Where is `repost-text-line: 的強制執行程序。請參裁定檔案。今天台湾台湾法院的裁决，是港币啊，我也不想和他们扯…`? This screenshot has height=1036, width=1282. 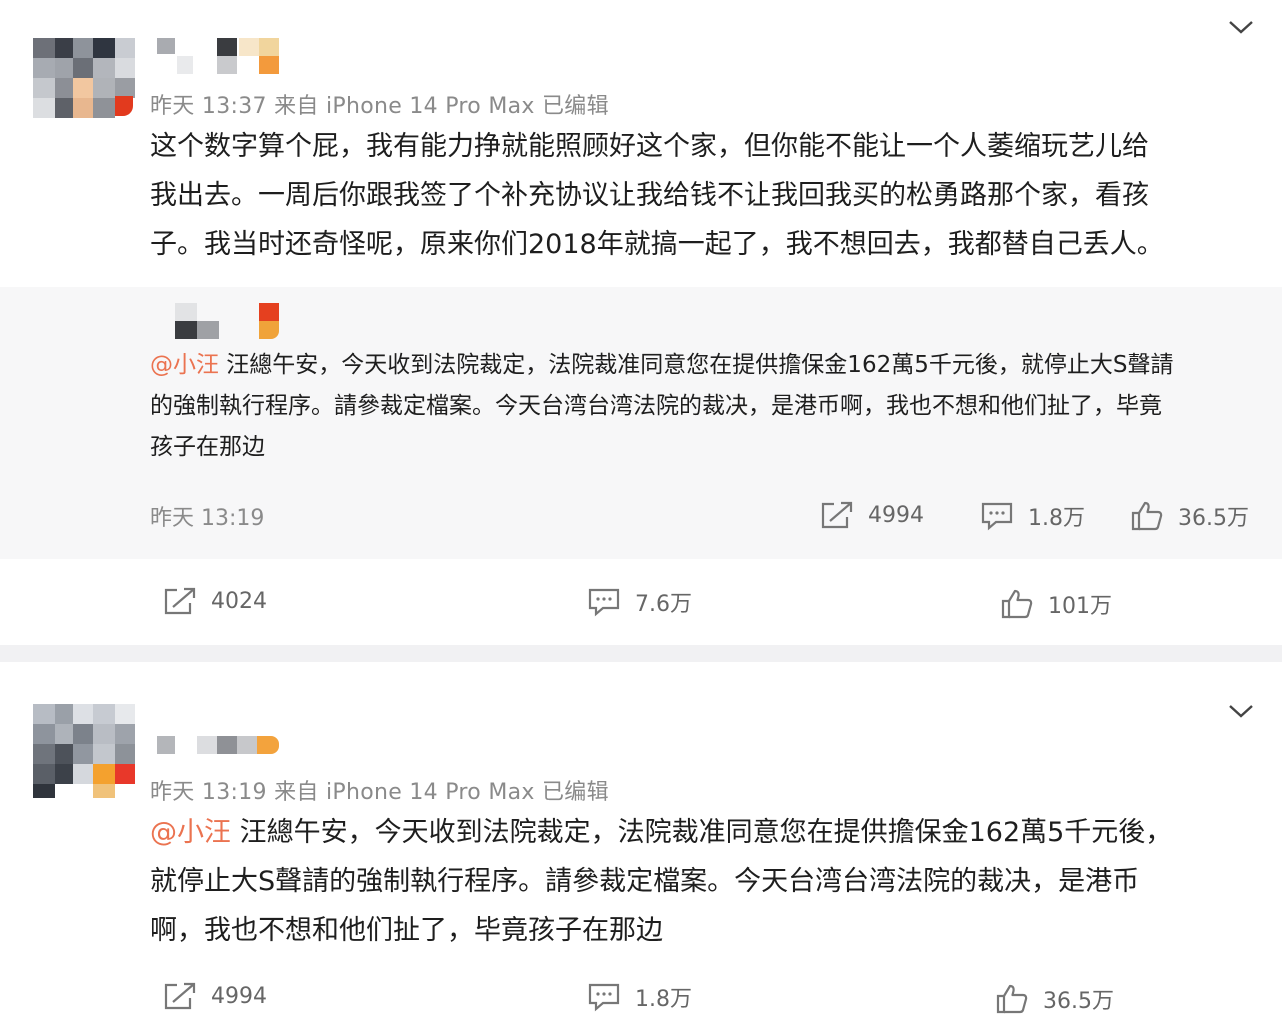
repost-text-line: 的強制執行程序。請參裁定檔案。今天台湾台湾法院的裁决，是港币啊，我也不想和他们扯… is located at coordinates (656, 406).